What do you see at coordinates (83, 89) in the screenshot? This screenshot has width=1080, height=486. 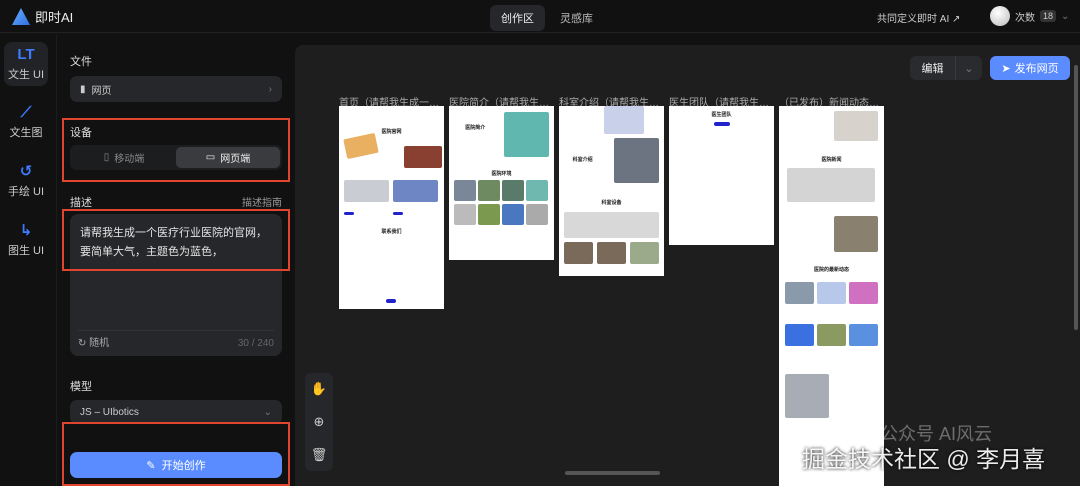 I see `file-icon: ▮` at bounding box center [83, 89].